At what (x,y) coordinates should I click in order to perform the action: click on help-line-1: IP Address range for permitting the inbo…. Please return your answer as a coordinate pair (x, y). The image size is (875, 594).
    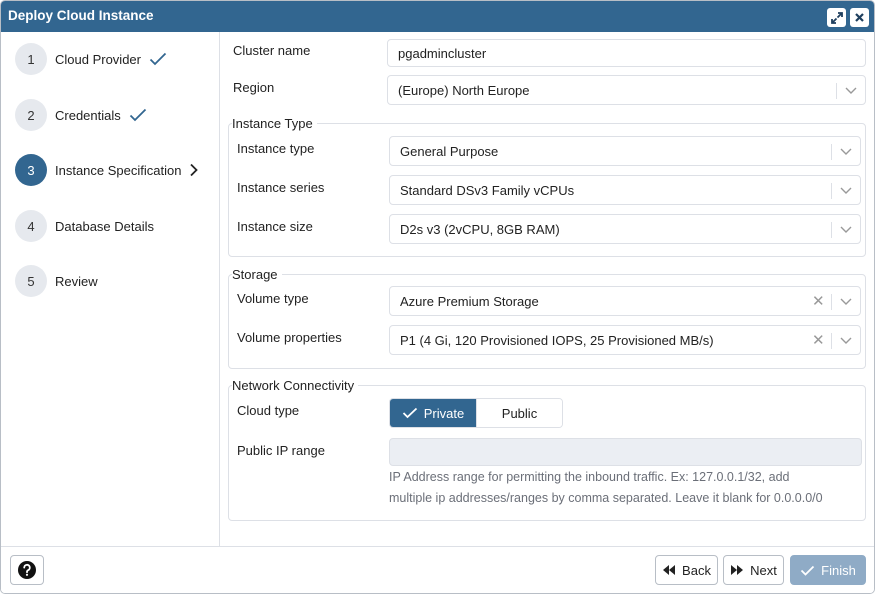
    Looking at the image, I should click on (589, 477).